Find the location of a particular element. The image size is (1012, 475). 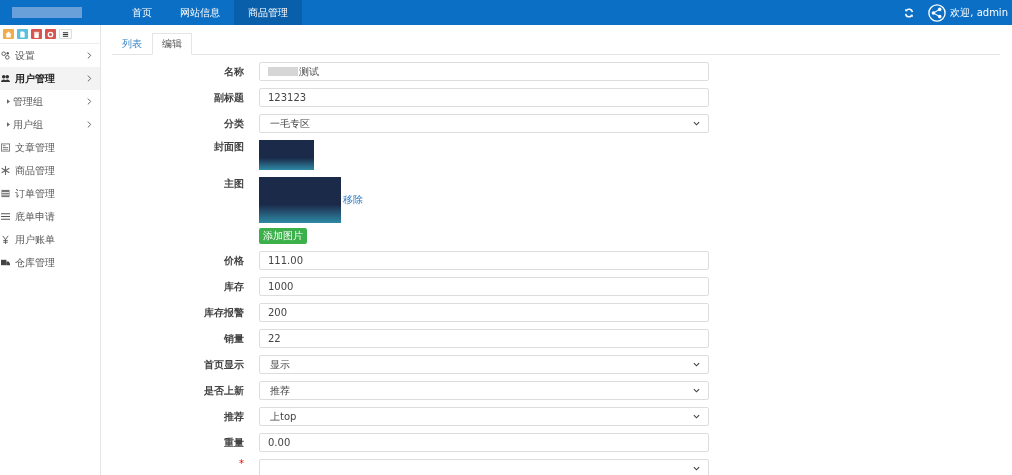

toolbar-button is located at coordinates (65, 34).